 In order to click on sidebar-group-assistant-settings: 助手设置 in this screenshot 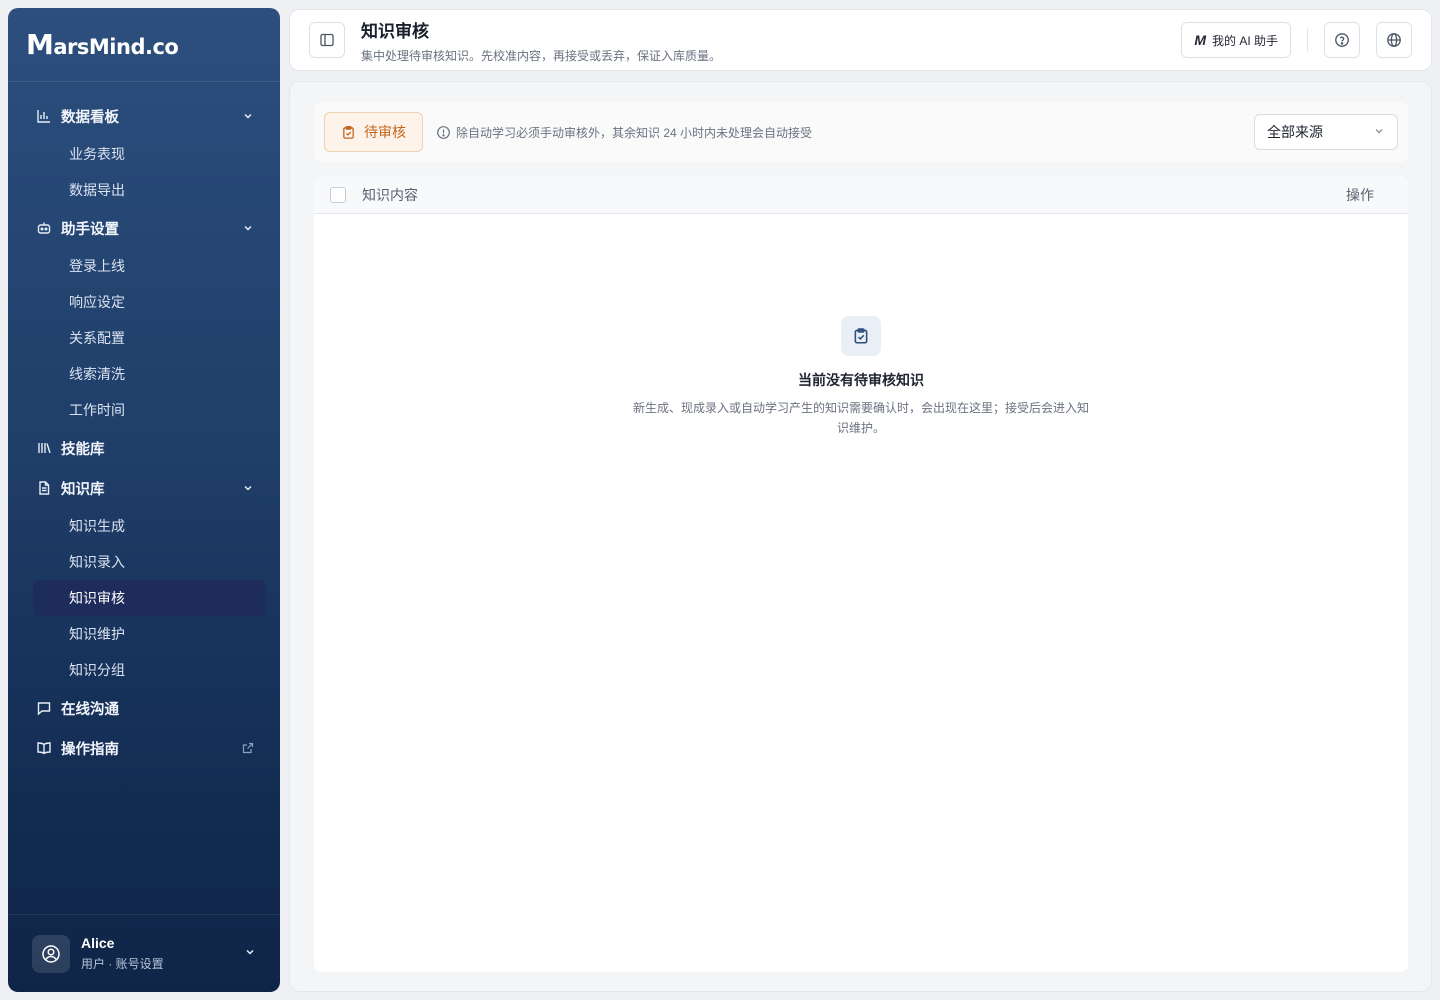, I will do `click(144, 228)`.